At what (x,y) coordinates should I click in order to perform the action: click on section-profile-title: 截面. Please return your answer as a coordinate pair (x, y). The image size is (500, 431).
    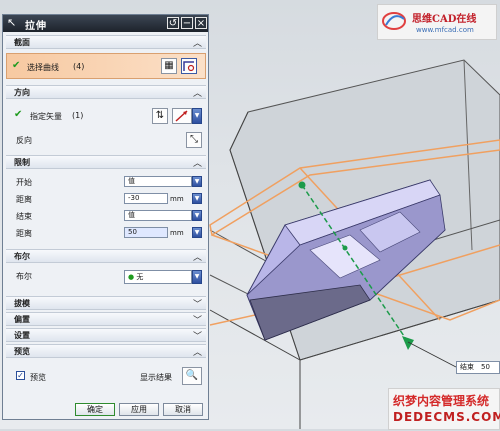
    Looking at the image, I should click on (22, 42).